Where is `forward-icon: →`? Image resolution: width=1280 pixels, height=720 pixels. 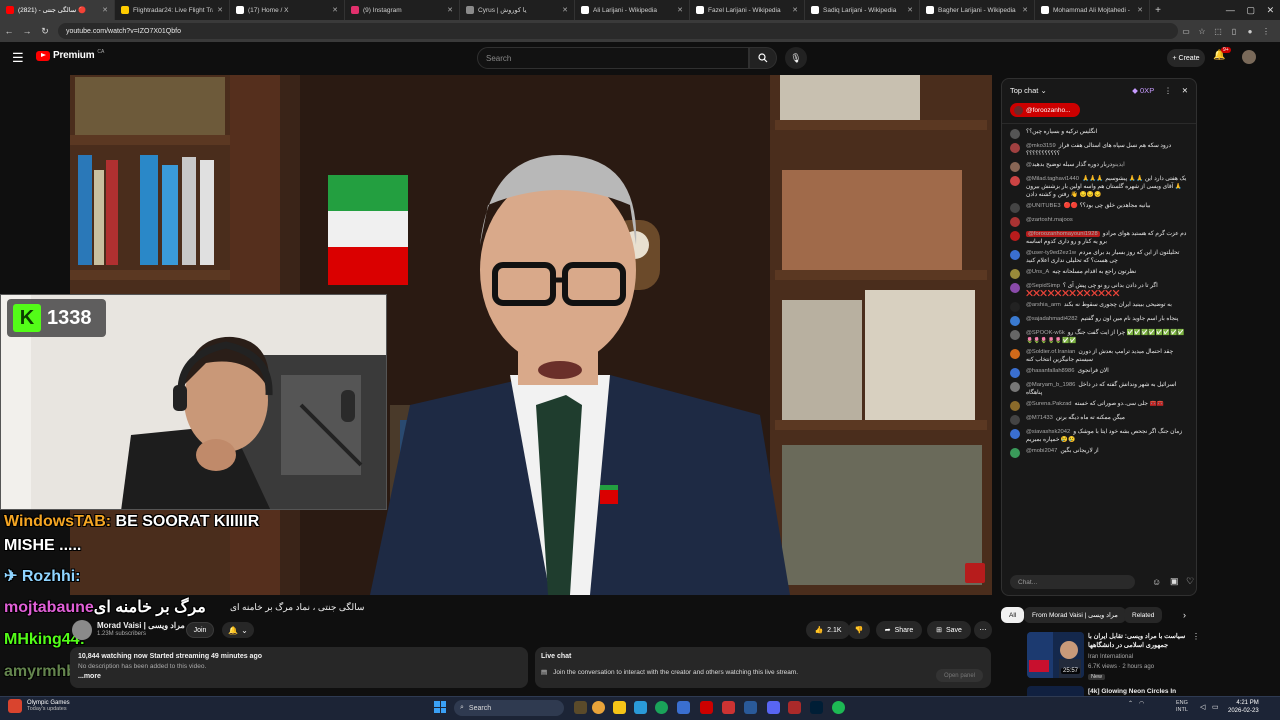 forward-icon: → is located at coordinates (27, 31).